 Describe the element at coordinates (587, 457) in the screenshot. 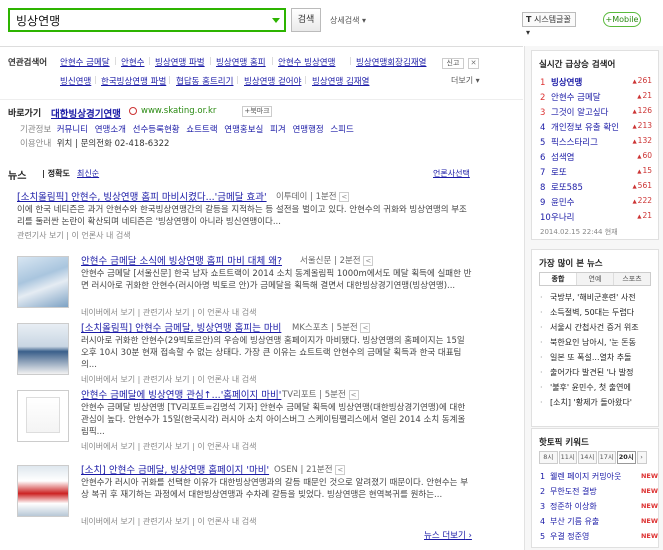

I see `hour-tab: 14시` at that location.